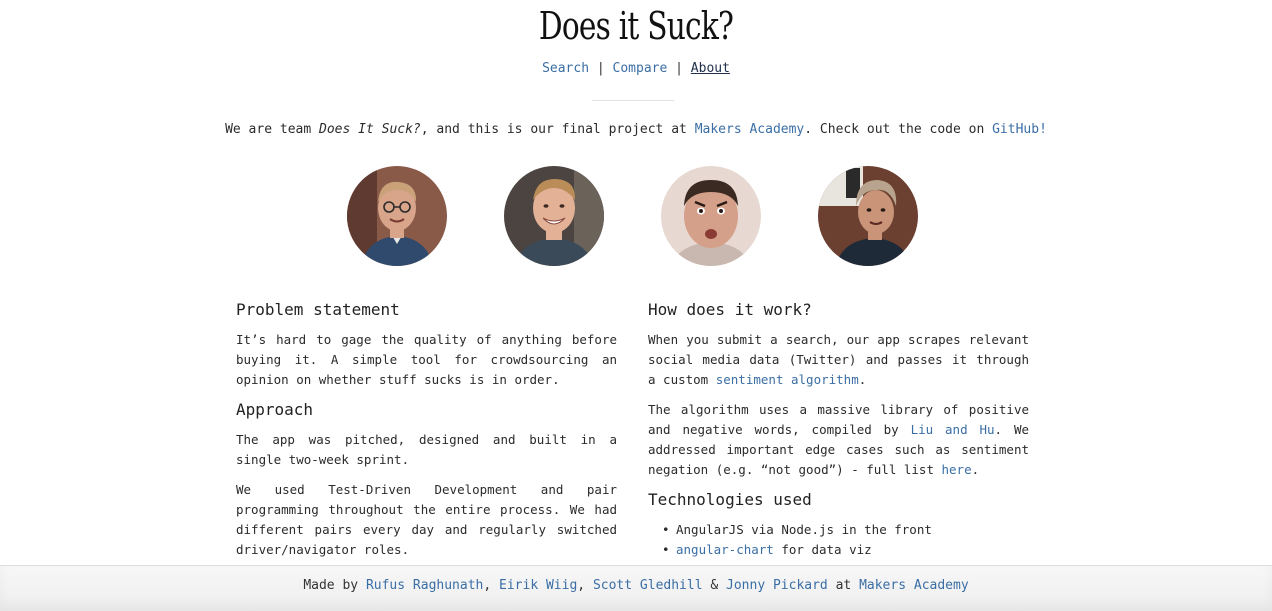 The image size is (1272, 611). Describe the element at coordinates (730, 309) in the screenshot. I see `how-it-works-heading: How does it work?` at that location.